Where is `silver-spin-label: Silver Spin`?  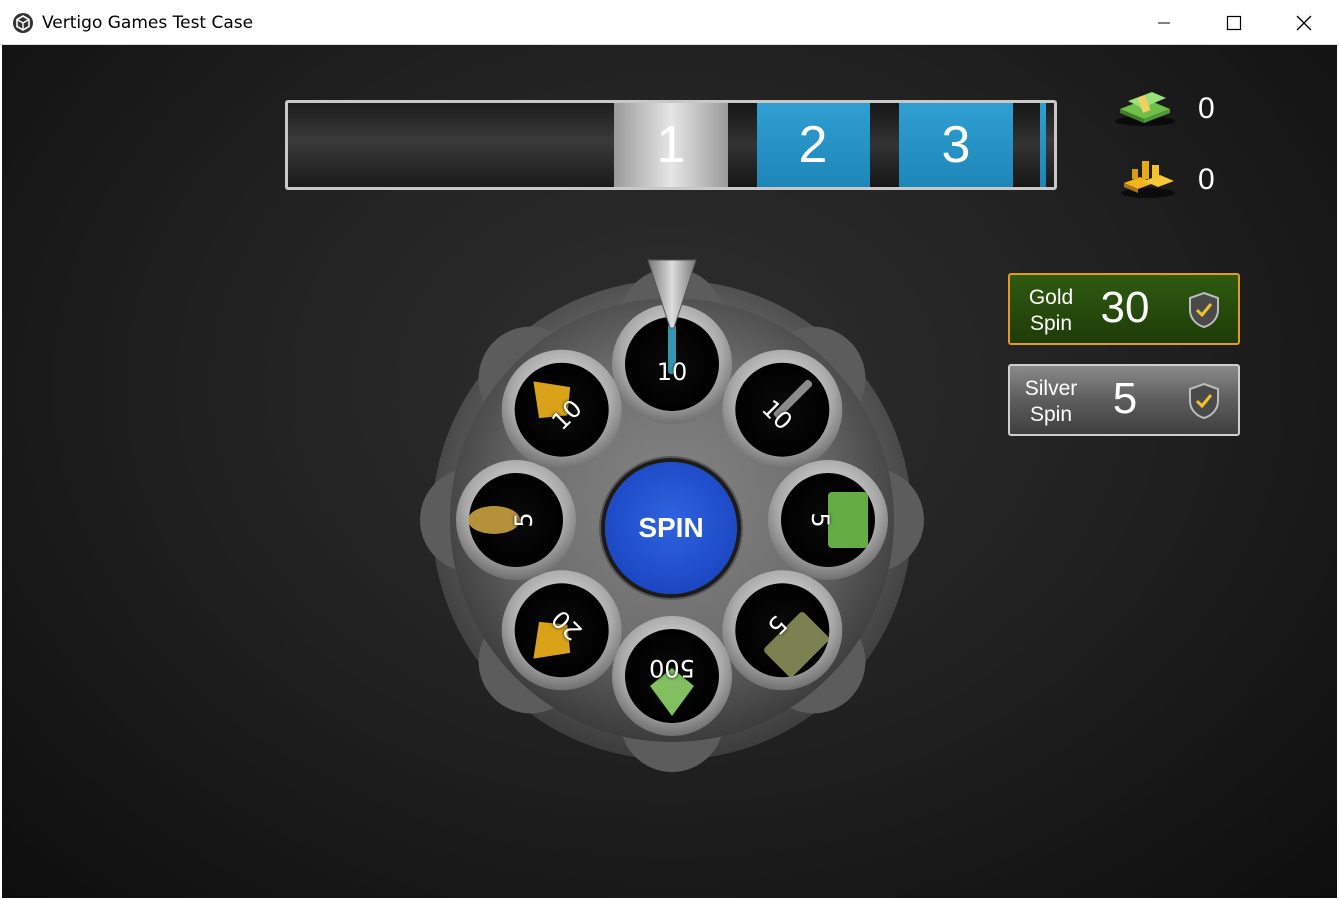 silver-spin-label: Silver Spin is located at coordinates (1051, 401).